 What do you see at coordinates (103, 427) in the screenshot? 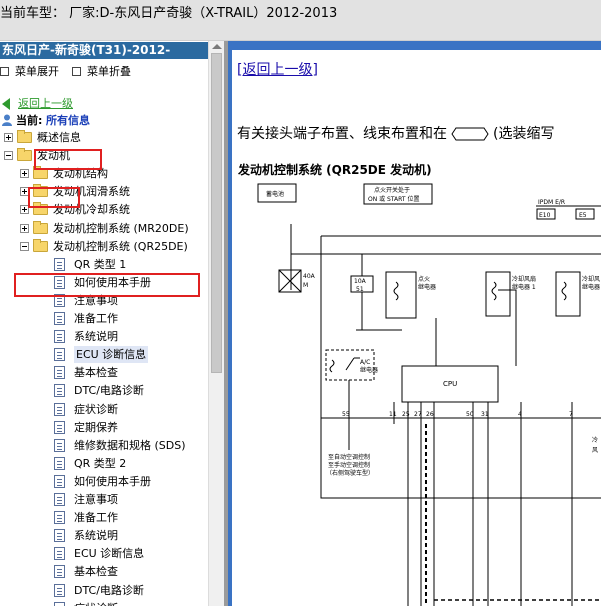
I see `tree-doc-item: 定期保养` at bounding box center [103, 427].